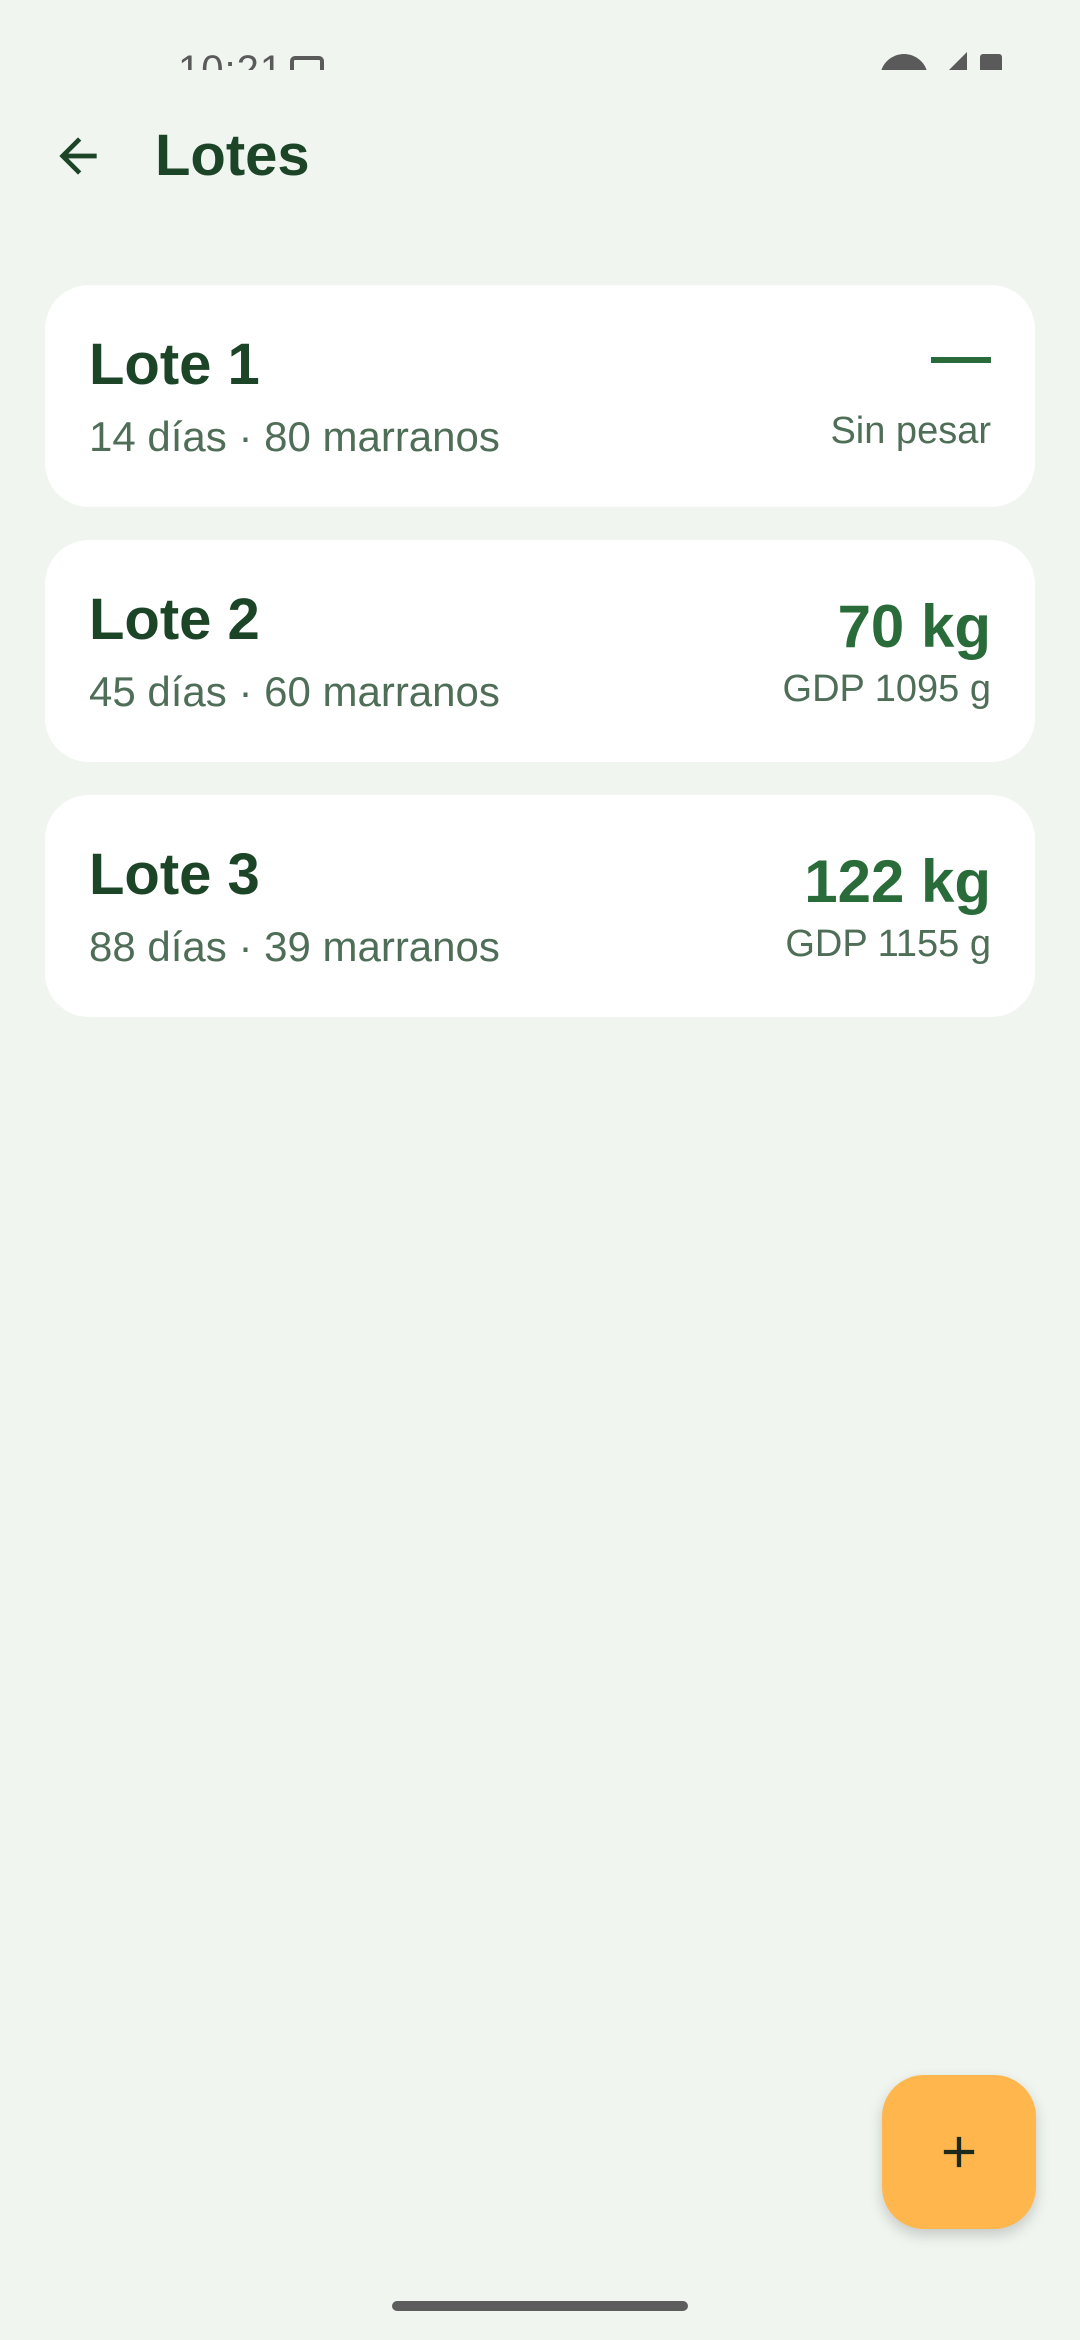 This screenshot has width=1080, height=2340. What do you see at coordinates (897, 881) in the screenshot?
I see `lot-weight: 122 kg` at bounding box center [897, 881].